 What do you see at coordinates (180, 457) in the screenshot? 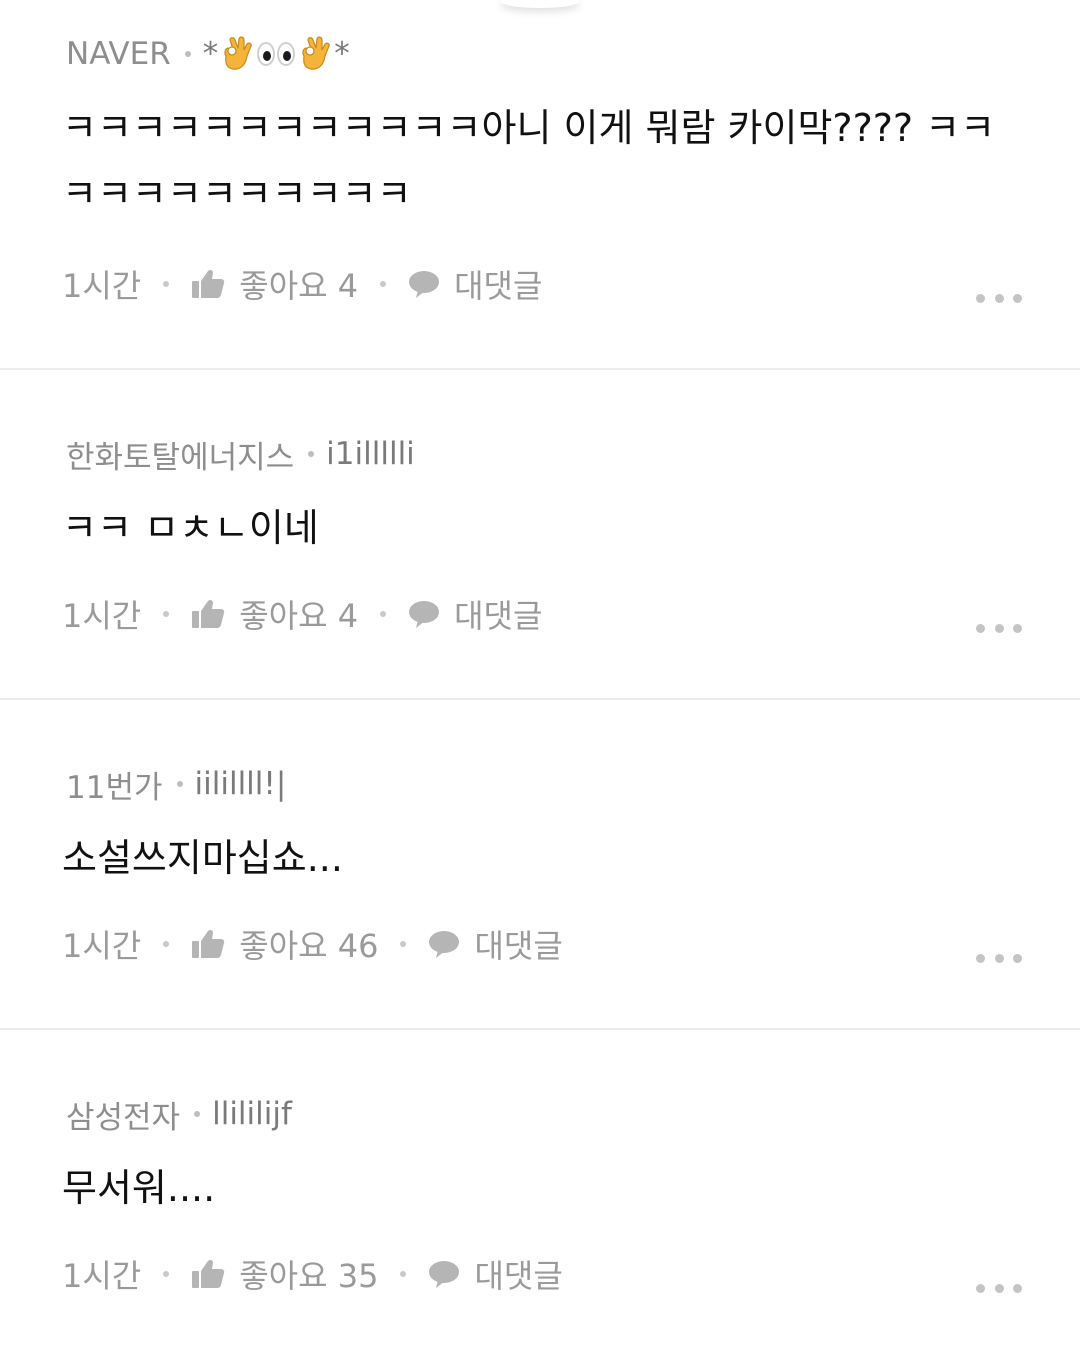
I see `comment-source: 한화토탈에너지스` at bounding box center [180, 457].